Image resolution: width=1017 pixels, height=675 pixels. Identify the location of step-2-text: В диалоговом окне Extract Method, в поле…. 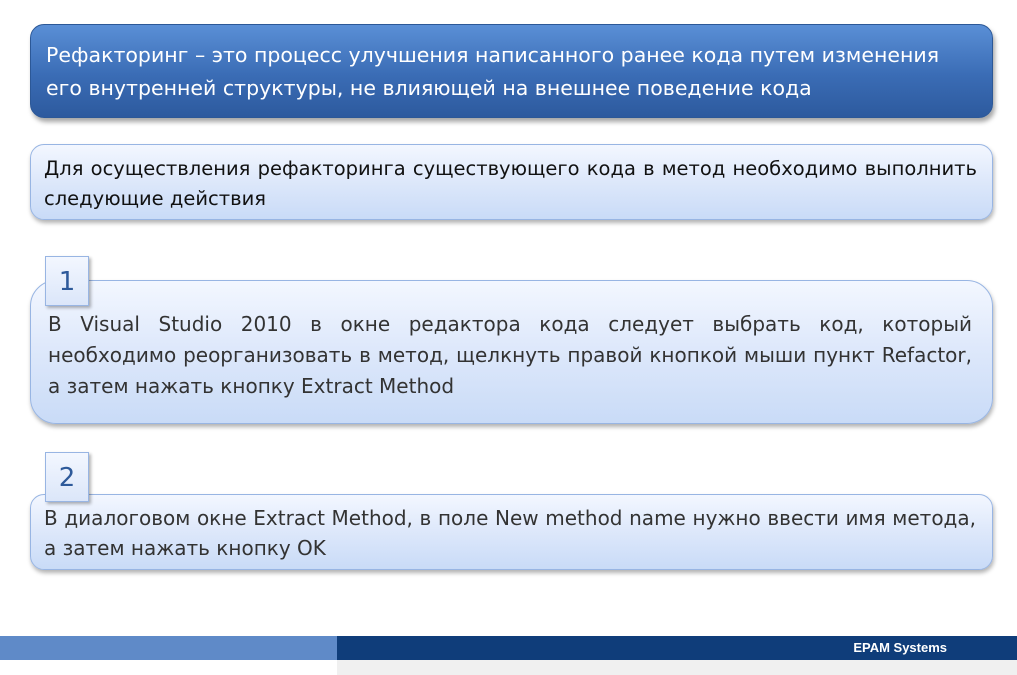
(510, 533).